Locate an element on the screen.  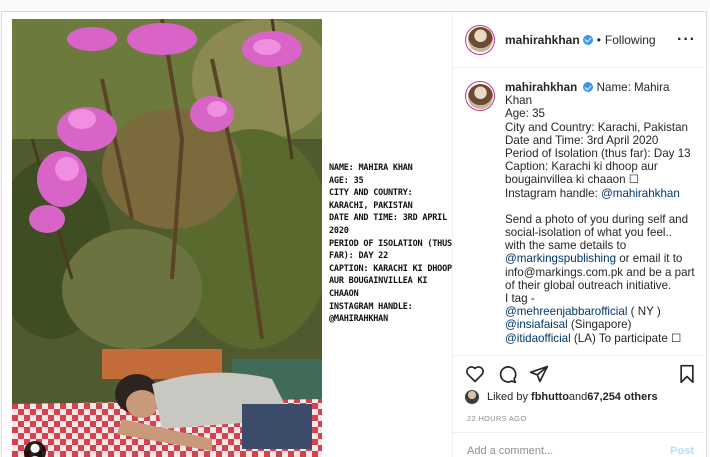
following-button: Following is located at coordinates (630, 40).